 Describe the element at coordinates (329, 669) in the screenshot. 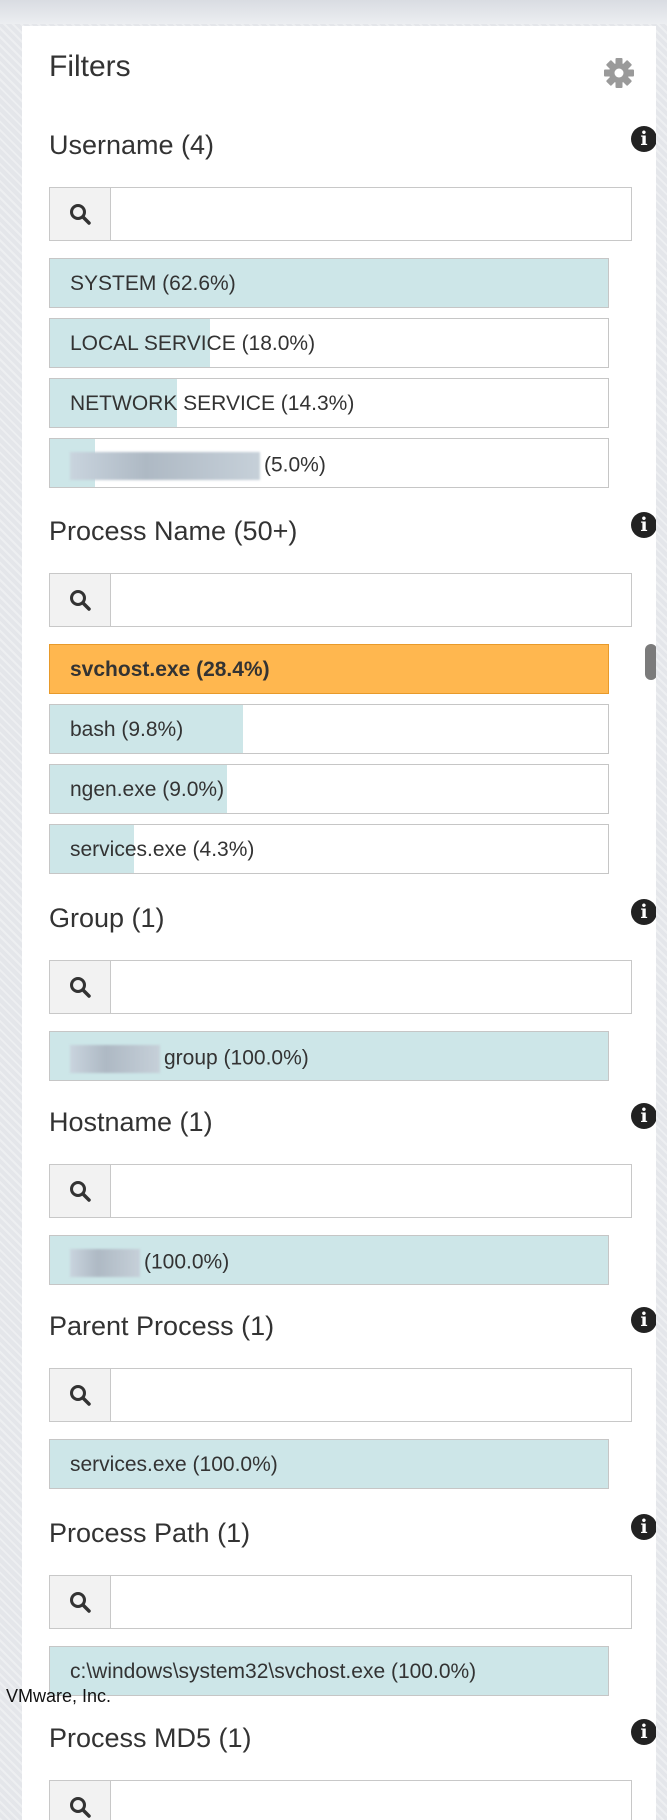

I see `filter-value-item: svchost.exe (28.4%)` at that location.